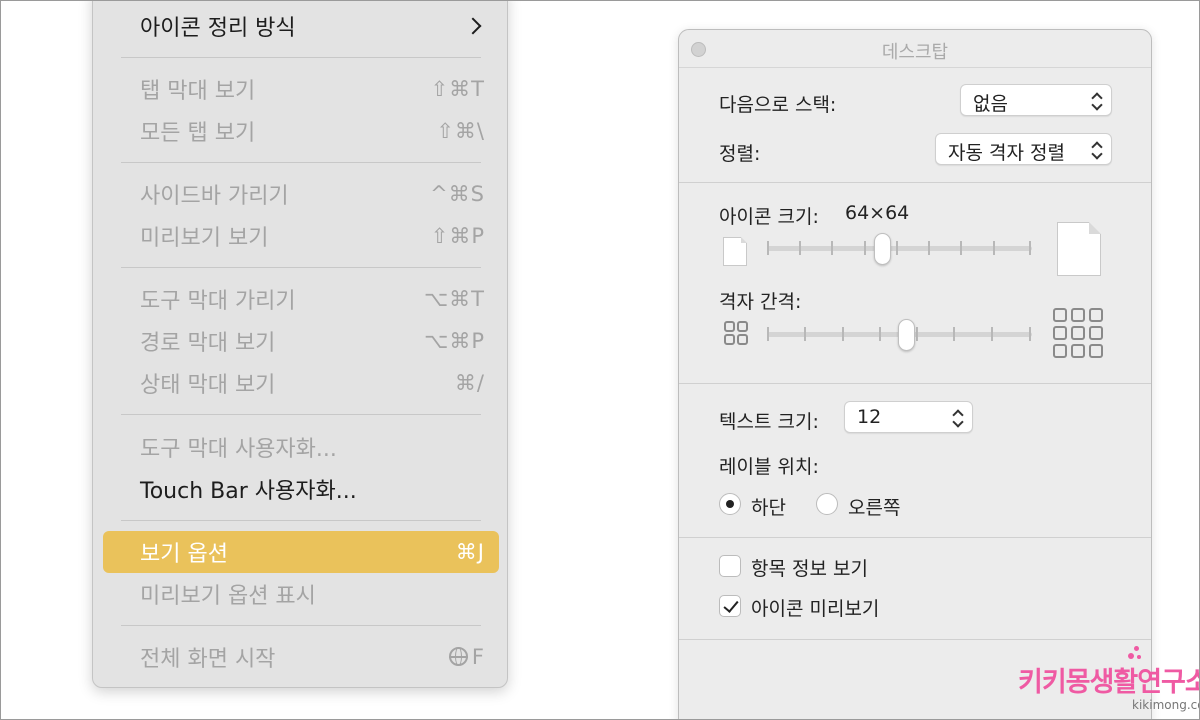  I want to click on menu-item-shortcut: F, so click(466, 657).